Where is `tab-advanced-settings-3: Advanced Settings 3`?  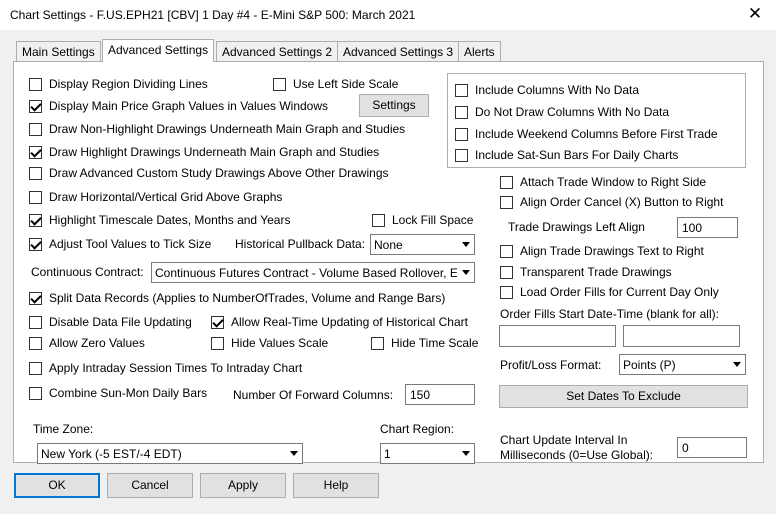 tab-advanced-settings-3: Advanced Settings 3 is located at coordinates (398, 51).